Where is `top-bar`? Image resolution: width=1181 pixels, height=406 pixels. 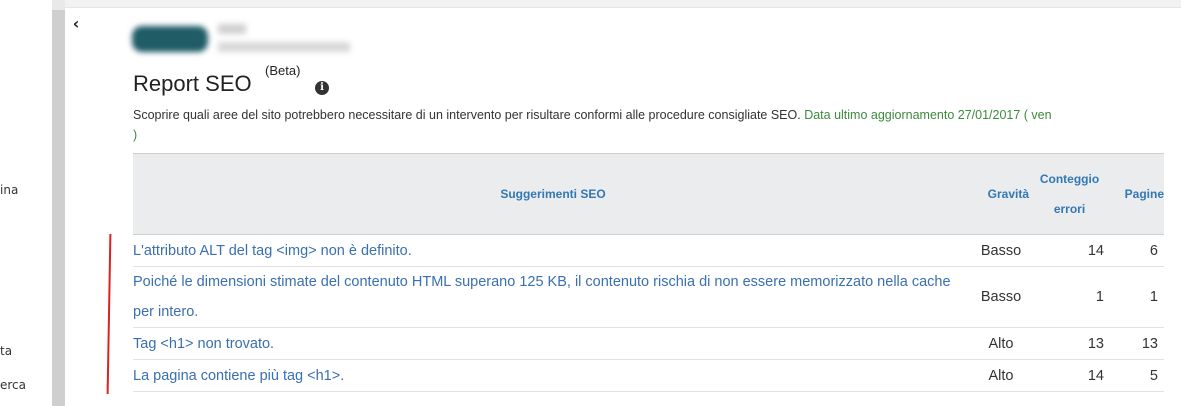 top-bar is located at coordinates (623, 4).